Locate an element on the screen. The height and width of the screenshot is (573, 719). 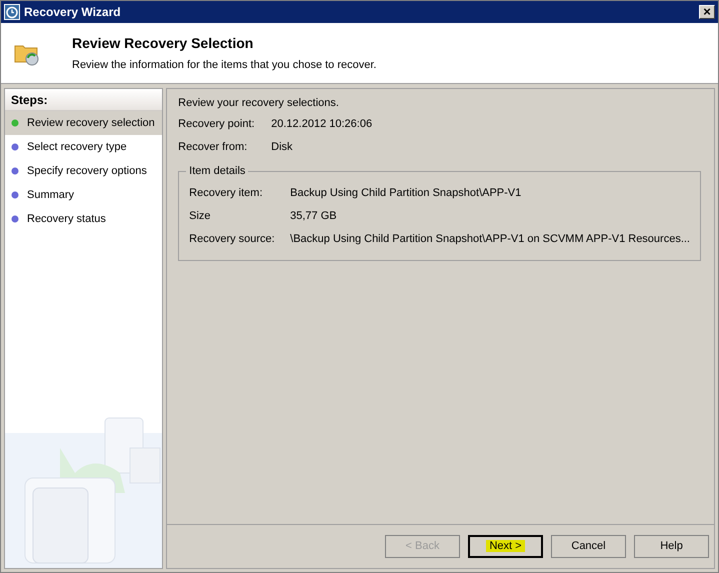
detail-label: Recovery source: is located at coordinates (232, 240).